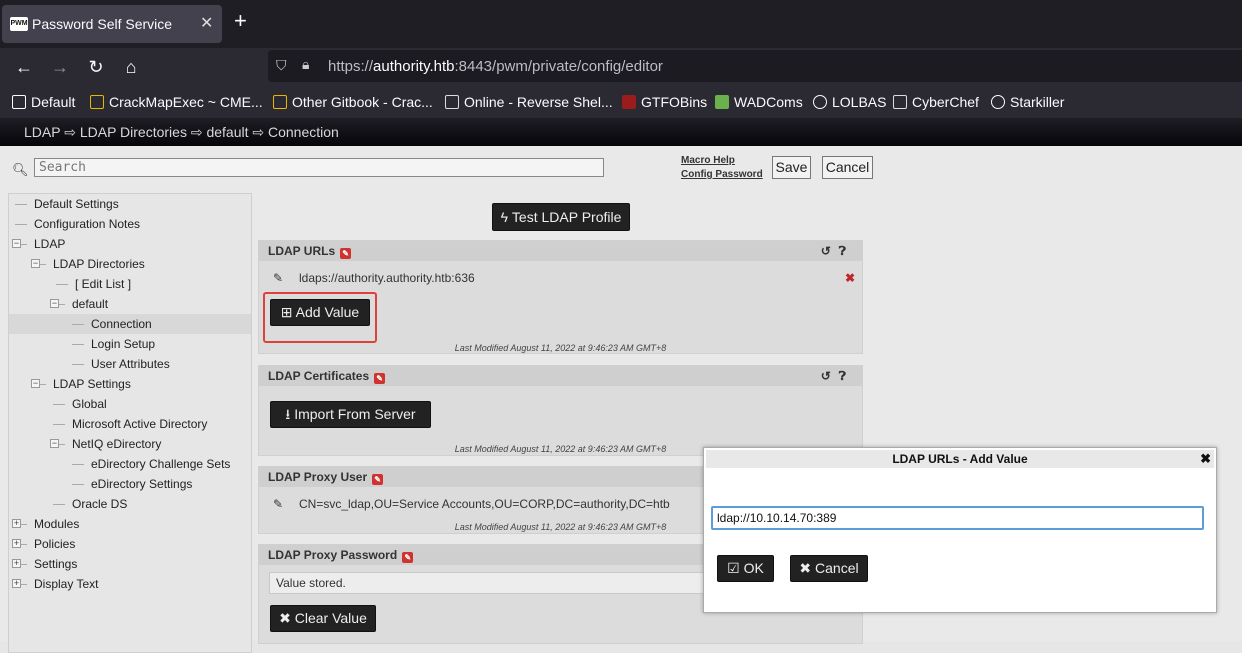 Image resolution: width=1242 pixels, height=653 pixels. What do you see at coordinates (847, 167) in the screenshot?
I see `cancel-button: Cancel` at bounding box center [847, 167].